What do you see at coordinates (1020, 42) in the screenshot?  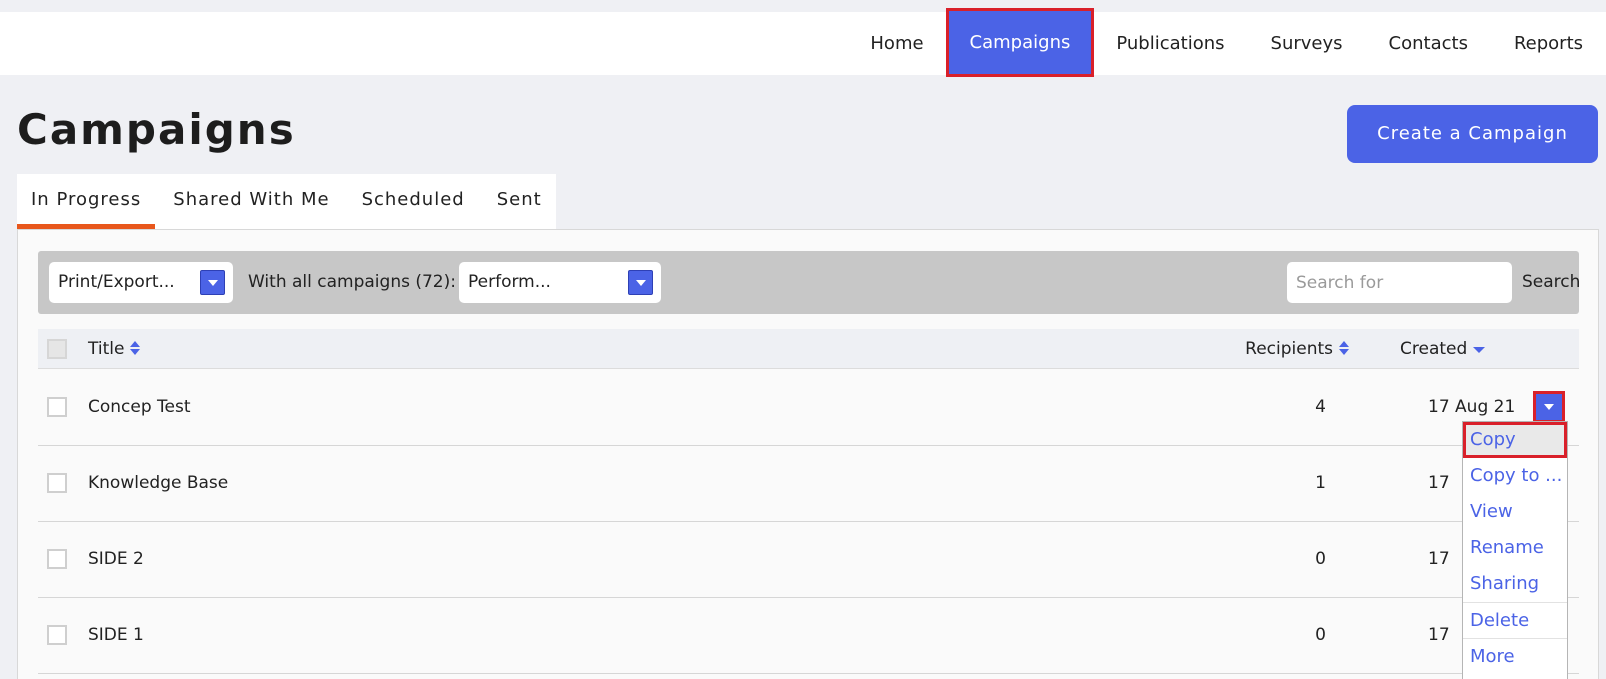 I see `nav-campaigns: Campaigns` at bounding box center [1020, 42].